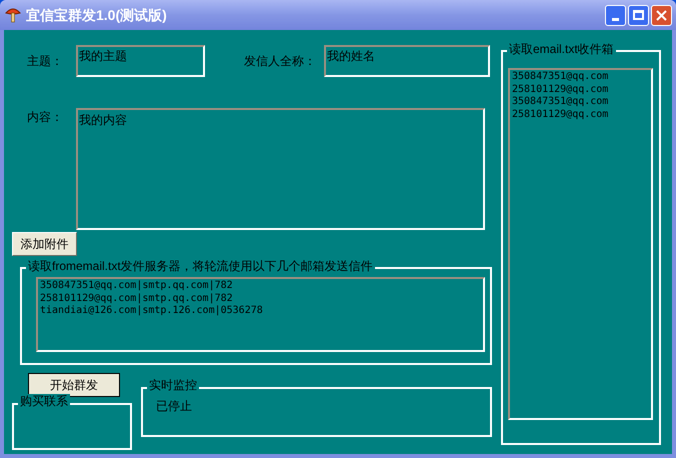 Image resolution: width=676 pixels, height=458 pixels. I want to click on minimize-button, so click(615, 15).